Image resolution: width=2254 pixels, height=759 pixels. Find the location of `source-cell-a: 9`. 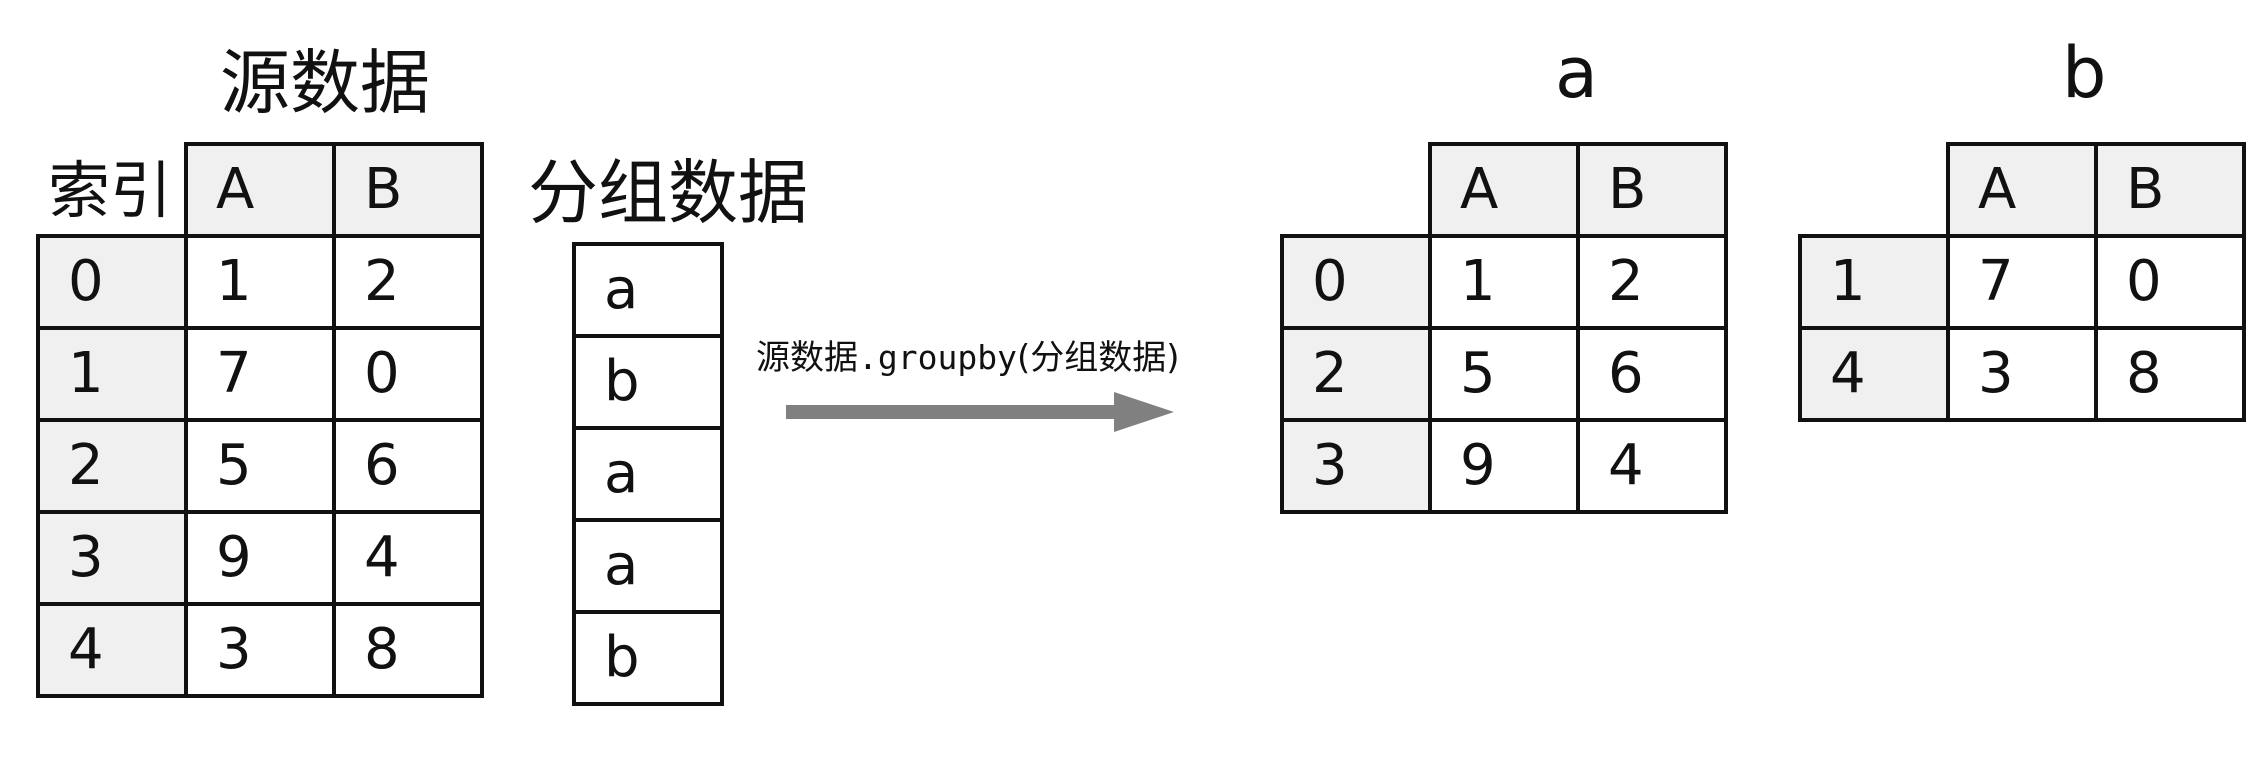

source-cell-a: 9 is located at coordinates (260, 558).